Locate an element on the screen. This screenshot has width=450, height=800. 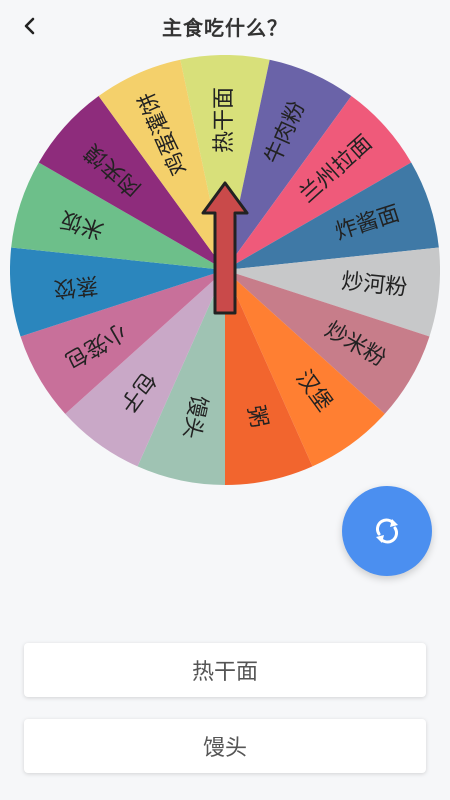
wheel-segment-label: 蒸饺 is located at coordinates (76, 285).